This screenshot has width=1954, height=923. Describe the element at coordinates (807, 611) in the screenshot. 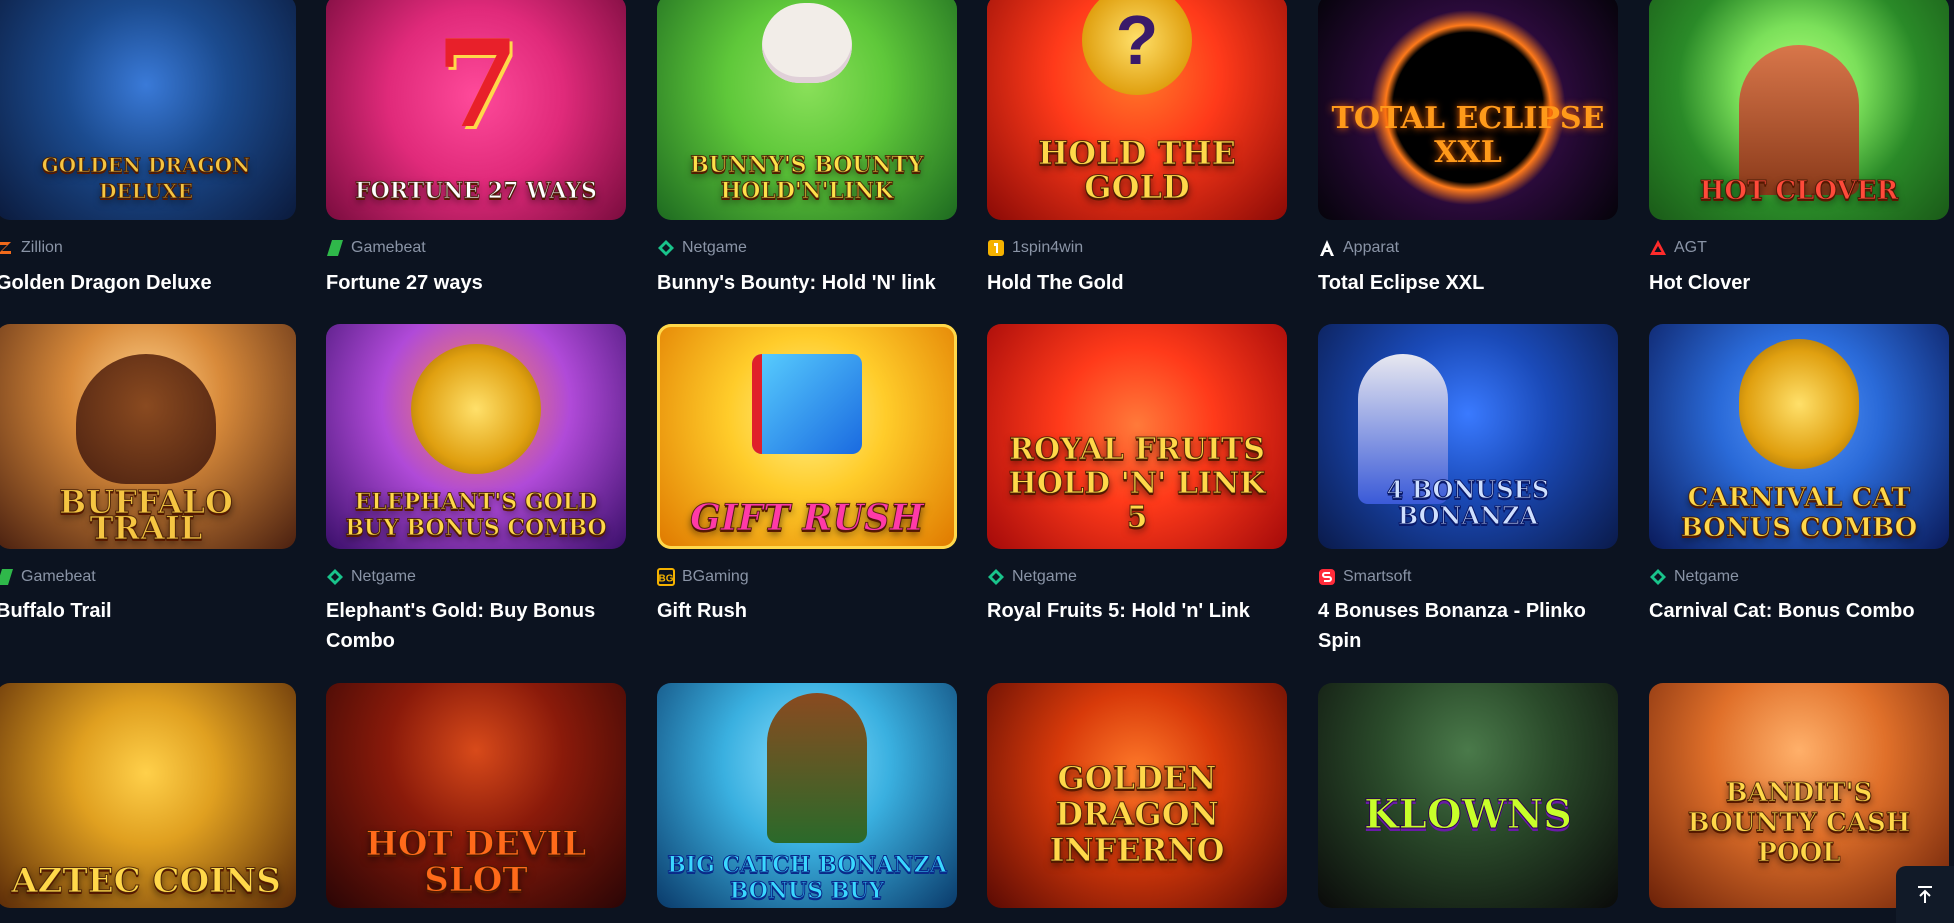

I see `game-title: Gift Rush` at that location.